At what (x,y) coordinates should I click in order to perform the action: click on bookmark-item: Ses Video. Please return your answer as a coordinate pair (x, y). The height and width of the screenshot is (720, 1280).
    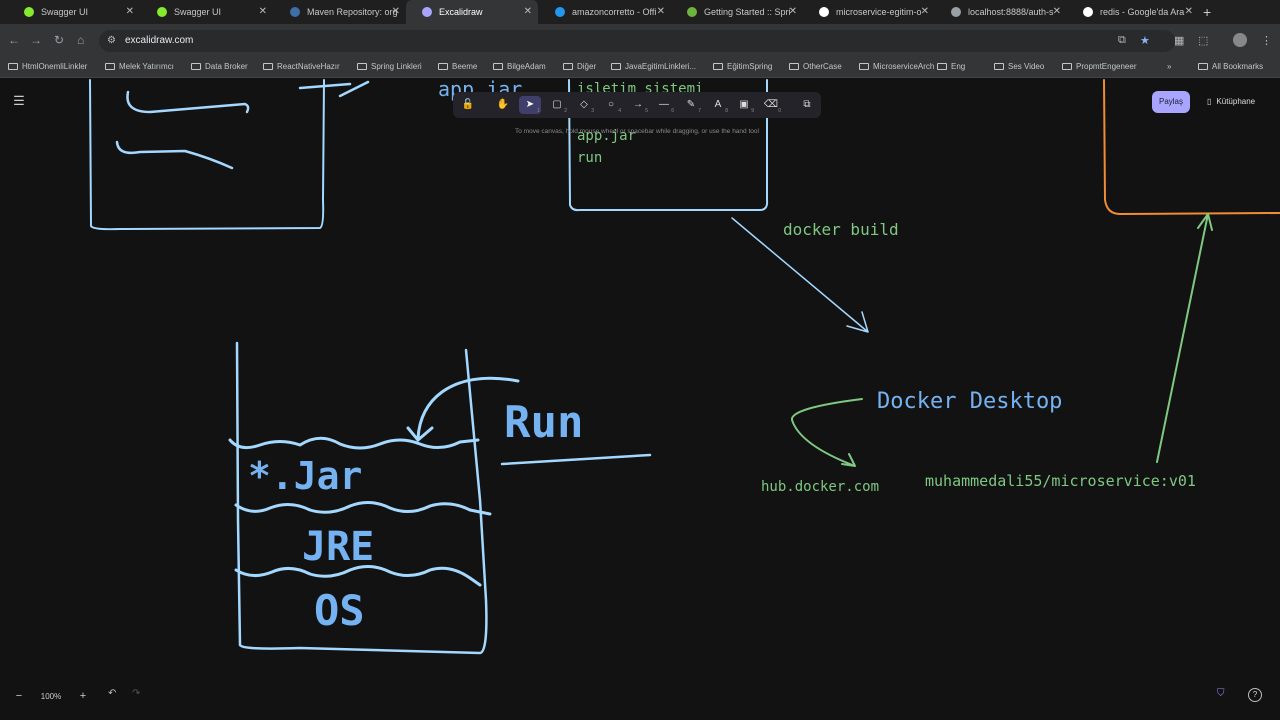
    Looking at the image, I should click on (1019, 66).